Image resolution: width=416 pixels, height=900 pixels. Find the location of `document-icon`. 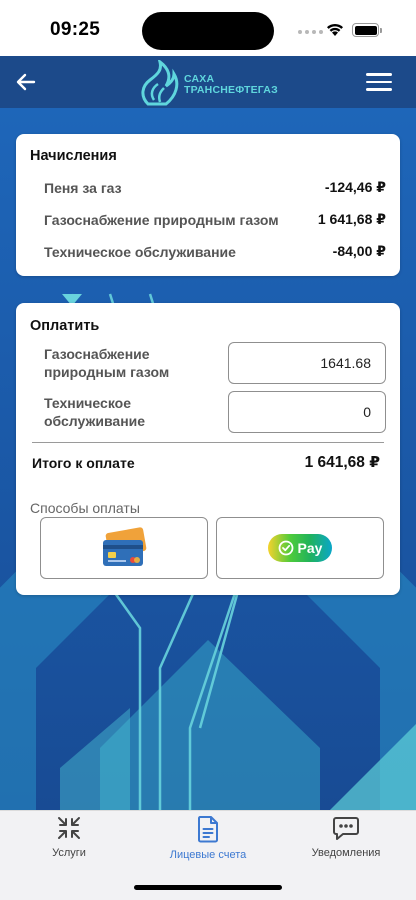

document-icon is located at coordinates (208, 829).